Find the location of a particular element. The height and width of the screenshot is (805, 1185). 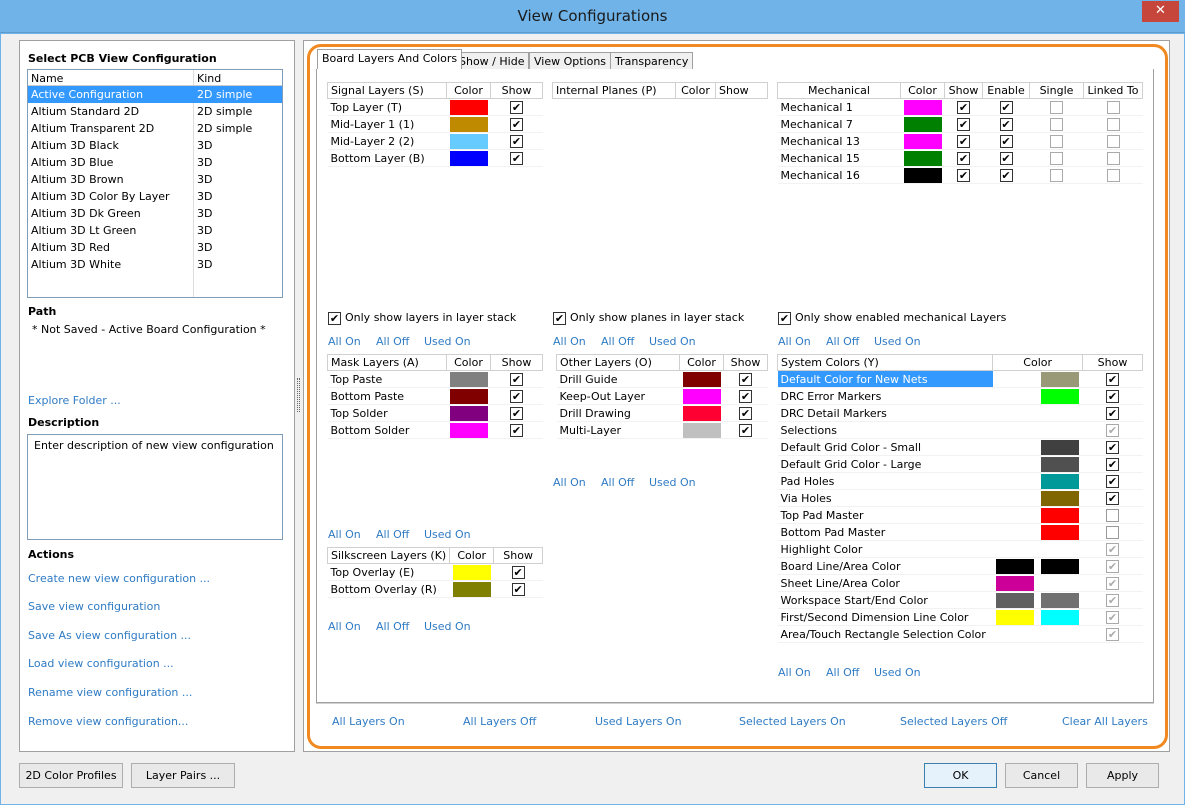

used-on-link: Used On is located at coordinates (897, 341).